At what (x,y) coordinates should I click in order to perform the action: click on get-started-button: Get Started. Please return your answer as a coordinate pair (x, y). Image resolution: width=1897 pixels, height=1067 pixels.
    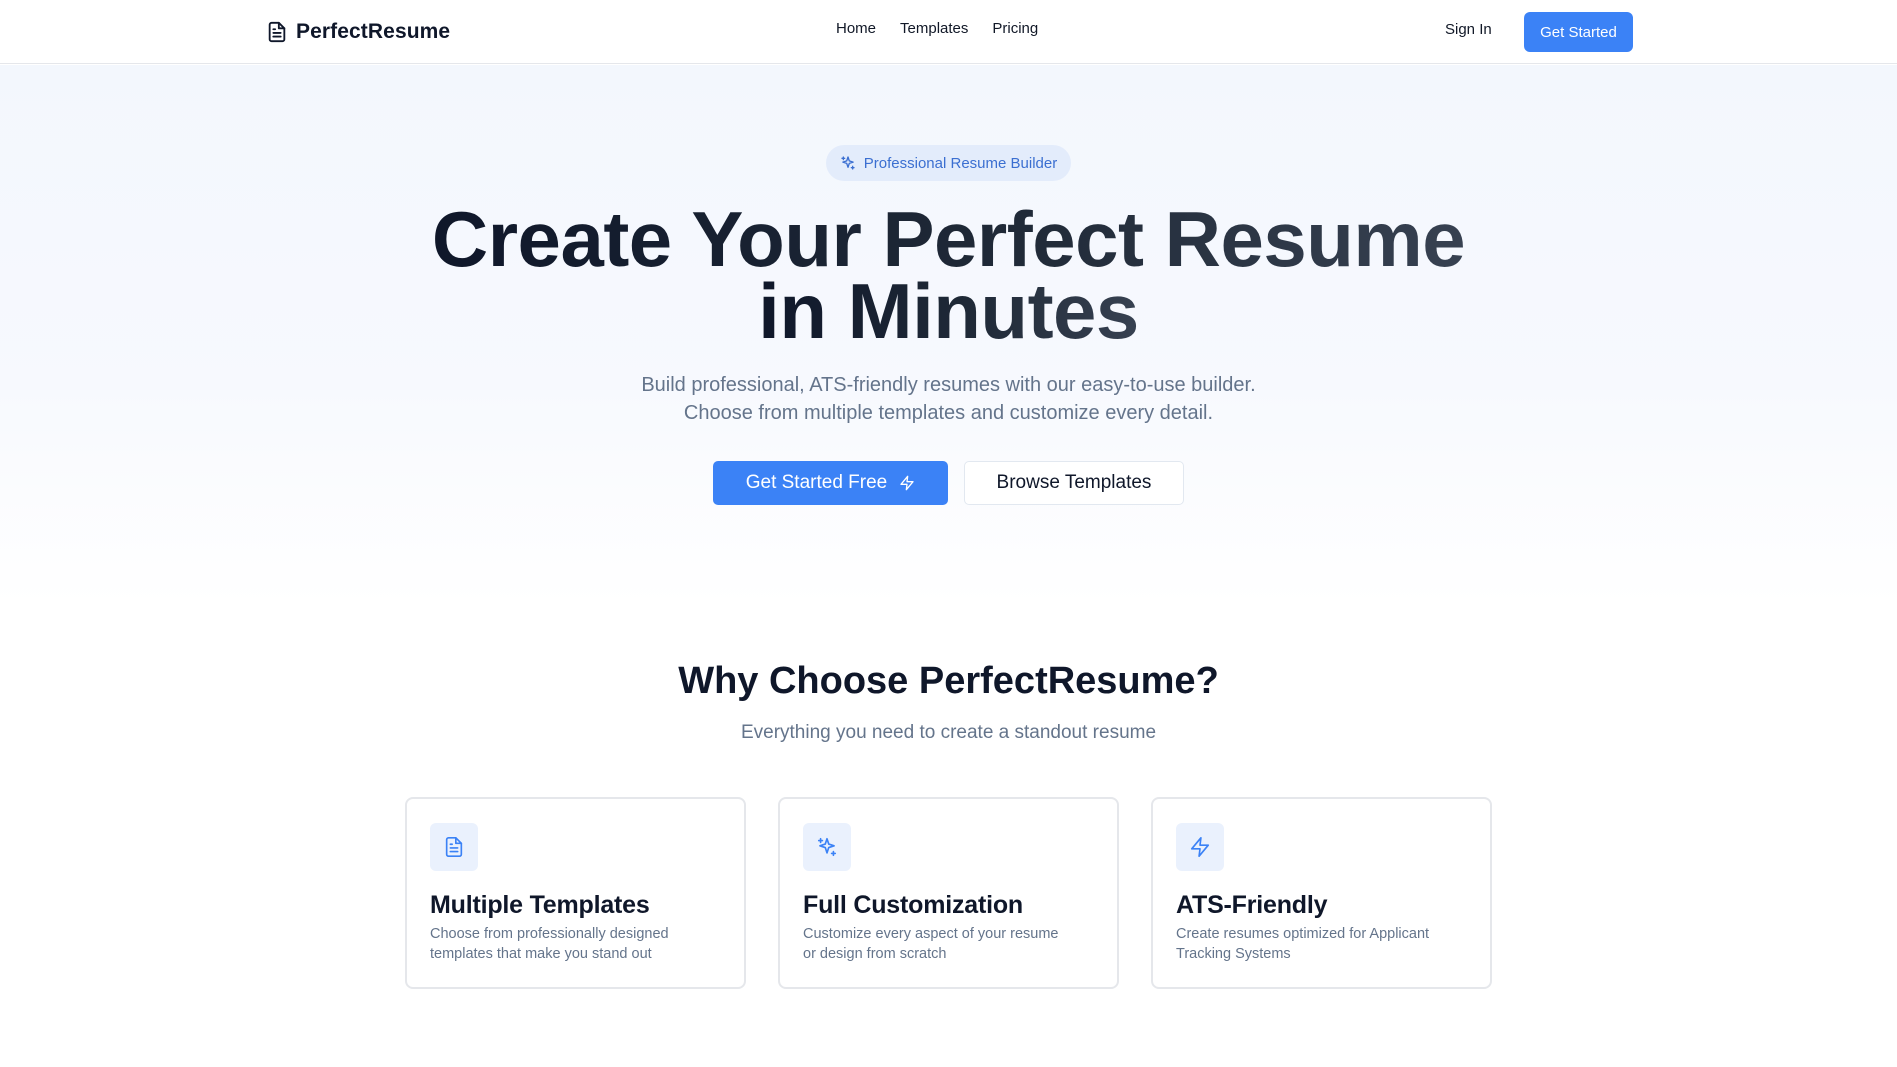
    Looking at the image, I should click on (1578, 32).